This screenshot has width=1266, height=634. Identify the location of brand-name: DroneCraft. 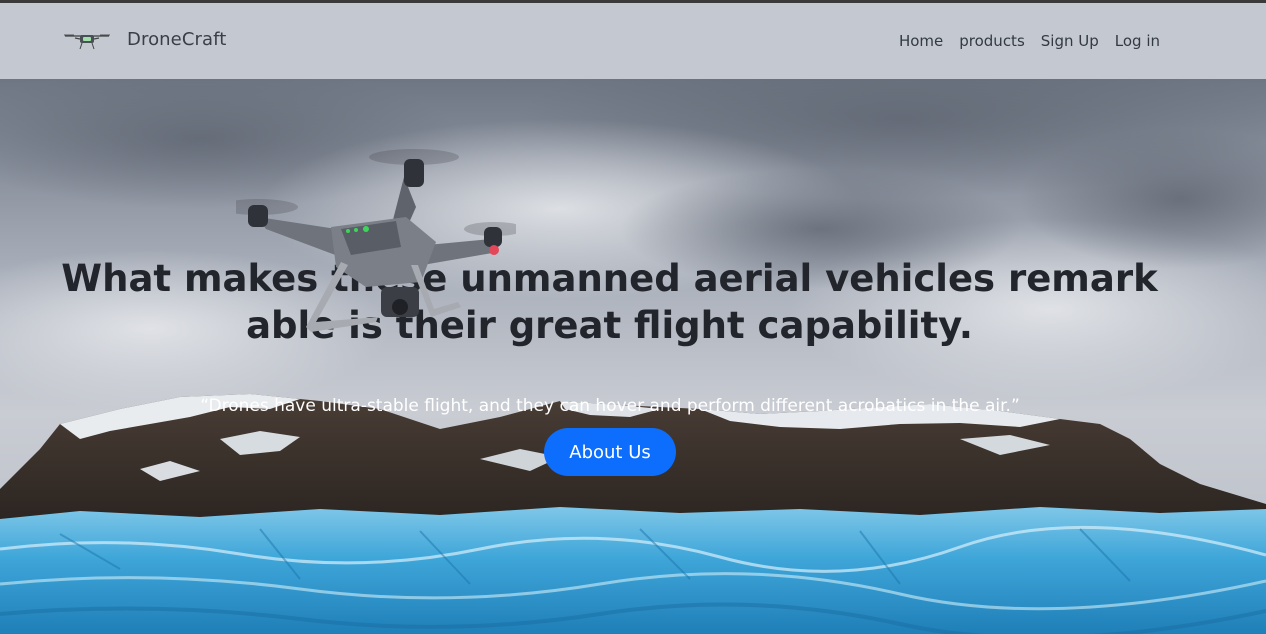
(177, 39).